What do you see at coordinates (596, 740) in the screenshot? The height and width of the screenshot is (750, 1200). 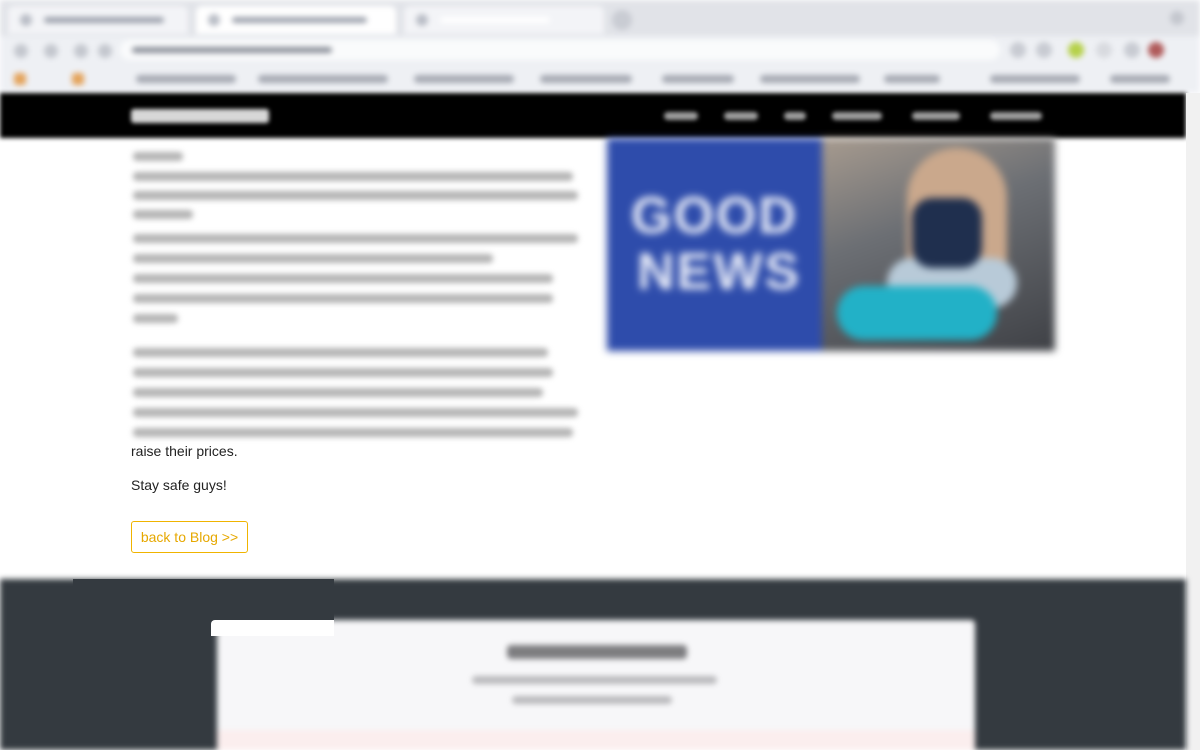 I see `comment-input-strip` at bounding box center [596, 740].